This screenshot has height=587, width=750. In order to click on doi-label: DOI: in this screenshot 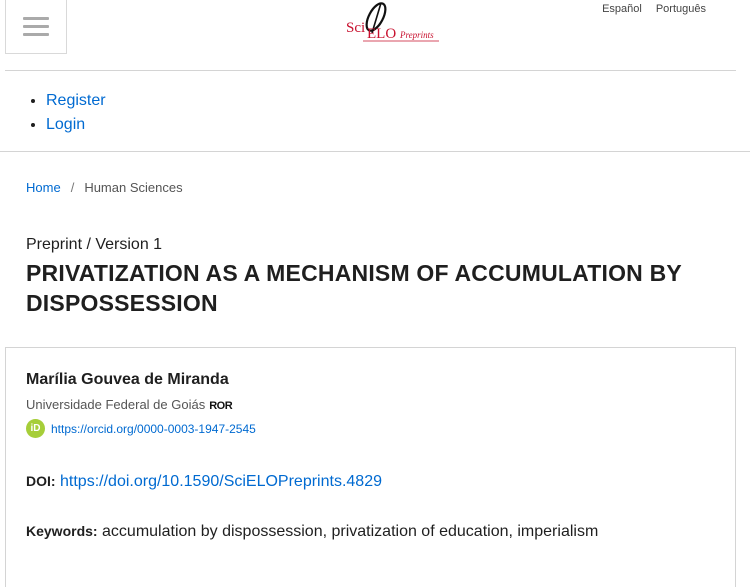, I will do `click(41, 481)`.